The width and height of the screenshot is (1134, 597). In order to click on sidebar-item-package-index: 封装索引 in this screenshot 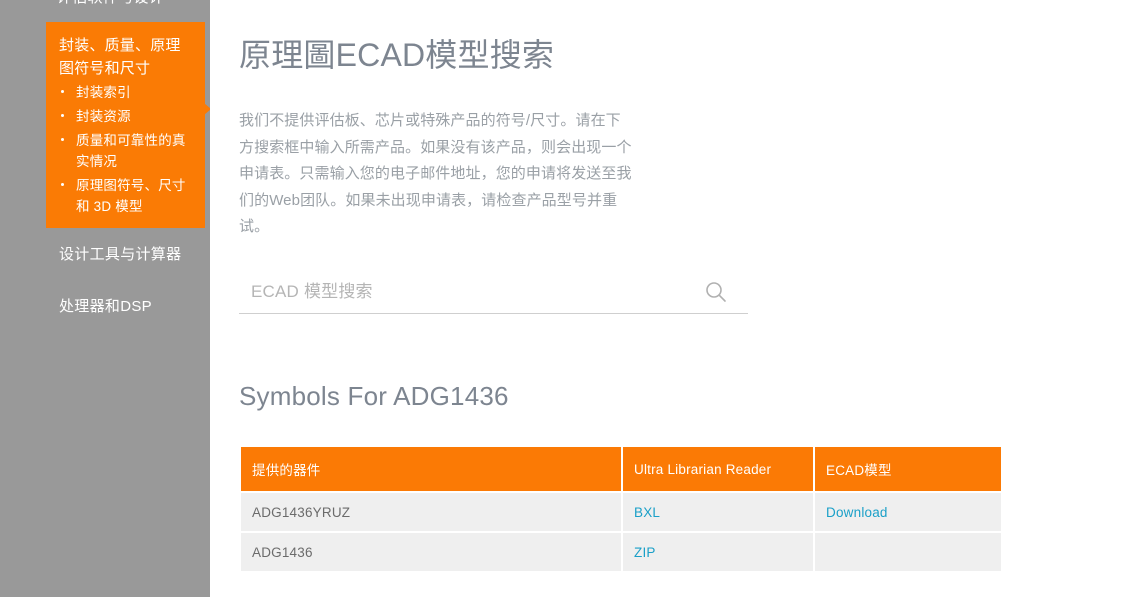, I will do `click(129, 92)`.